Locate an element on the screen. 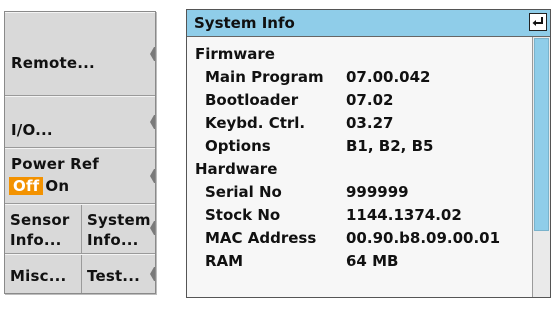 The image size is (556, 309). enter-button is located at coordinates (538, 22).